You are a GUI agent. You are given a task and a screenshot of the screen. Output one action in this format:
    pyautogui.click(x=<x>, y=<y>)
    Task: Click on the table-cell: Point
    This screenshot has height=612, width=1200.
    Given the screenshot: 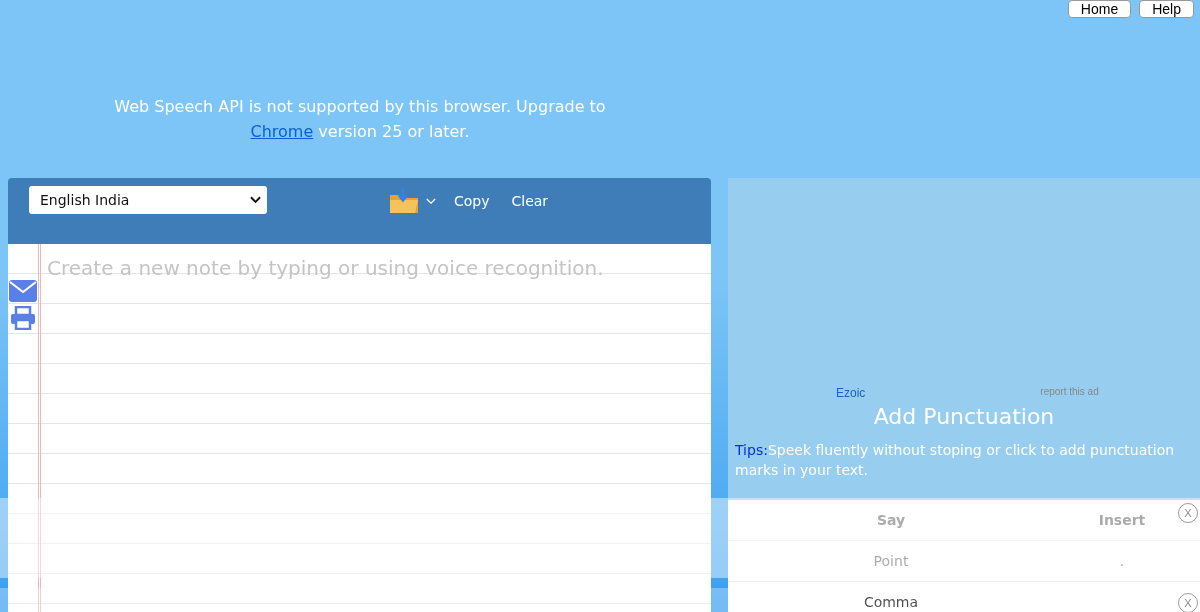 What is the action you would take?
    pyautogui.click(x=891, y=561)
    